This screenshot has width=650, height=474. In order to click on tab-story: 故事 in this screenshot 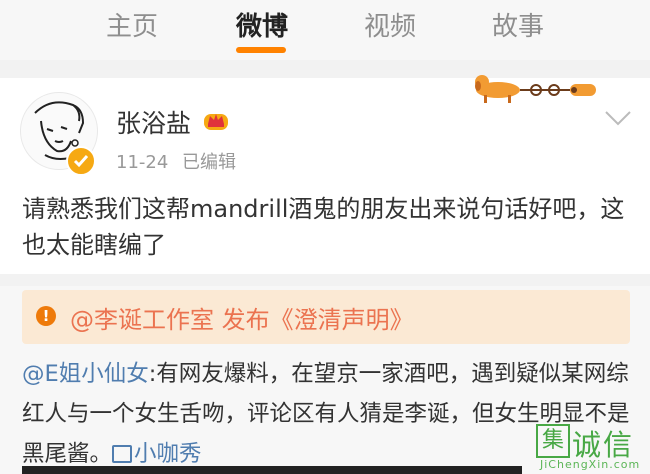, I will do `click(518, 24)`.